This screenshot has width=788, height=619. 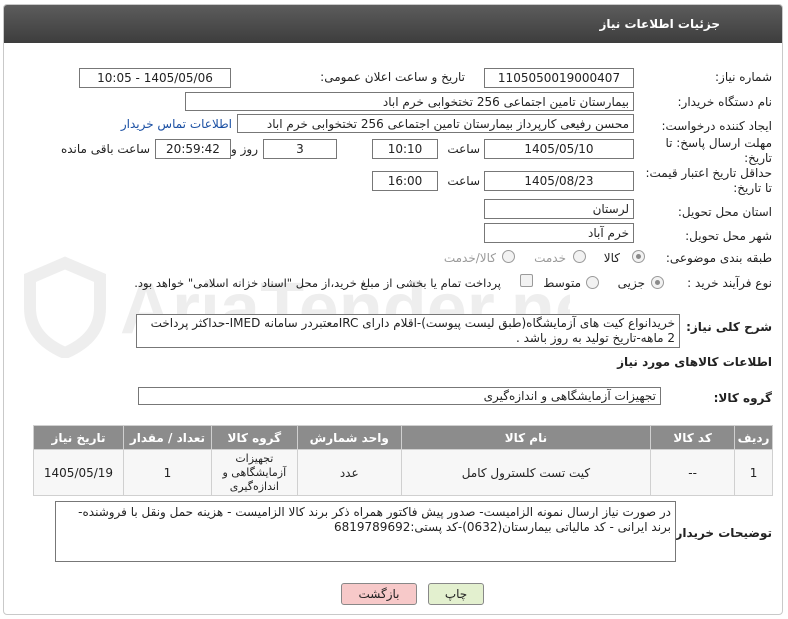 What do you see at coordinates (349, 472) in the screenshot?
I see `cell-unit: عدد` at bounding box center [349, 472].